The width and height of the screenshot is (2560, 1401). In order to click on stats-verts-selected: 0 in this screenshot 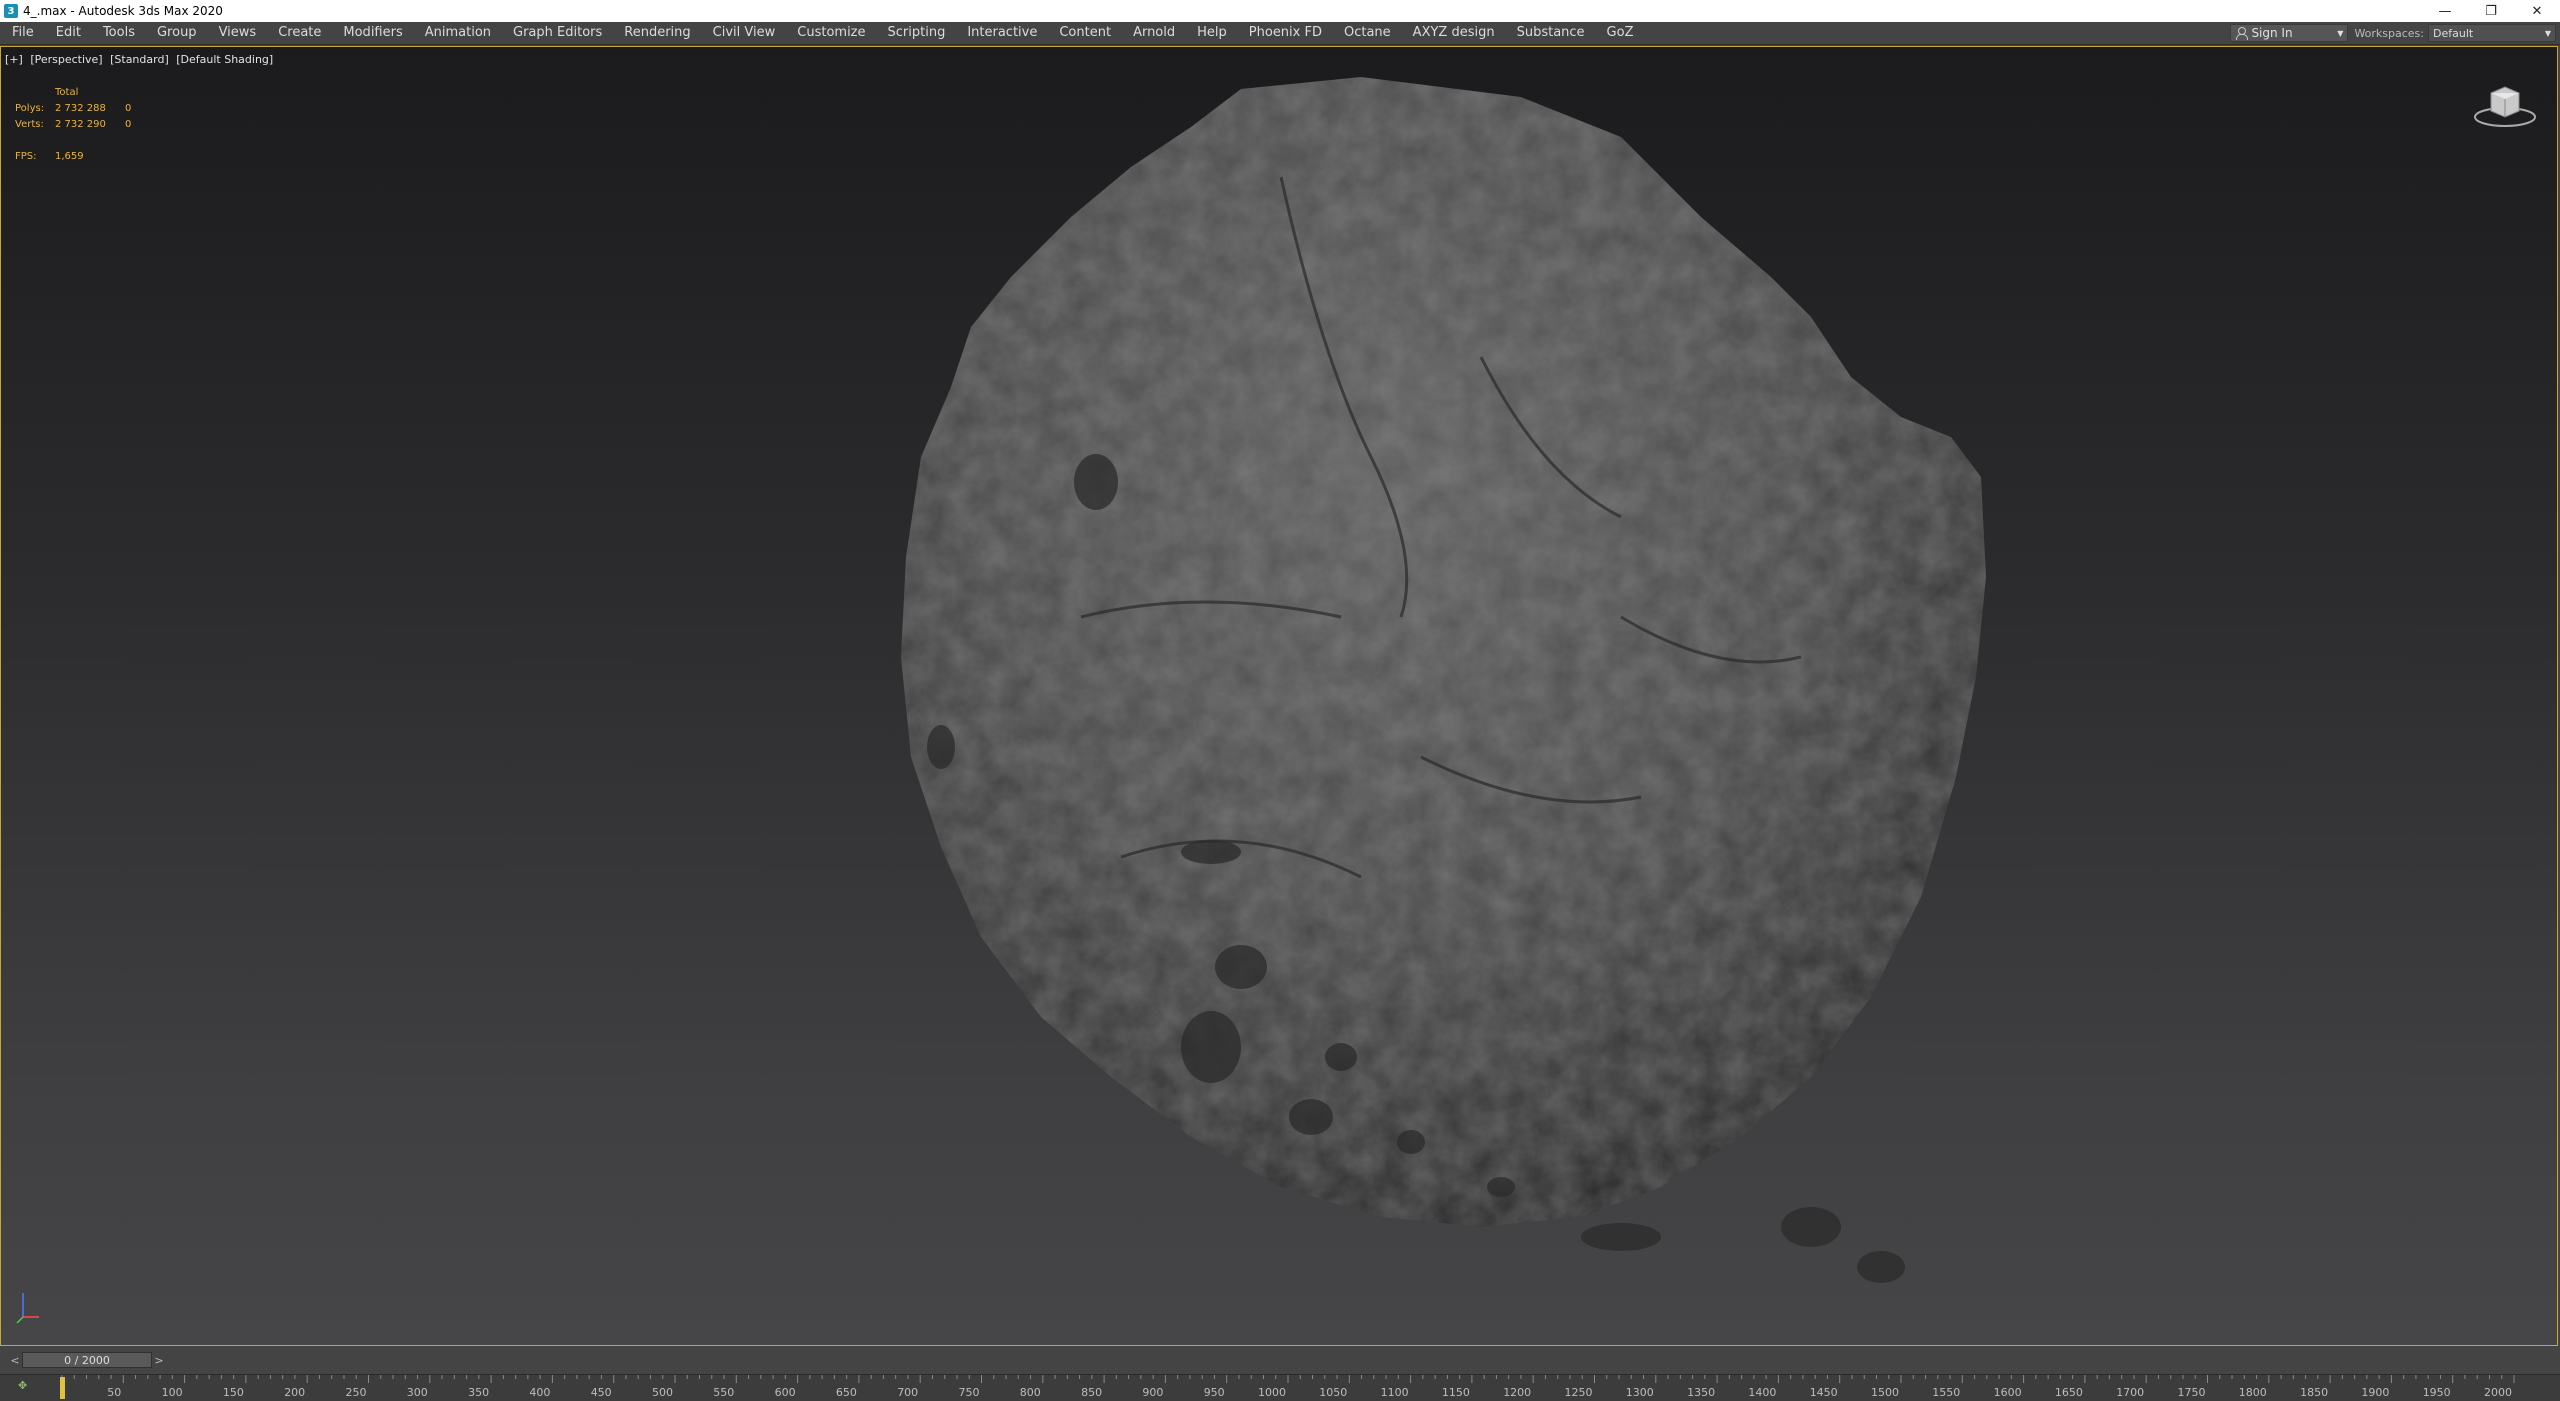, I will do `click(128, 124)`.